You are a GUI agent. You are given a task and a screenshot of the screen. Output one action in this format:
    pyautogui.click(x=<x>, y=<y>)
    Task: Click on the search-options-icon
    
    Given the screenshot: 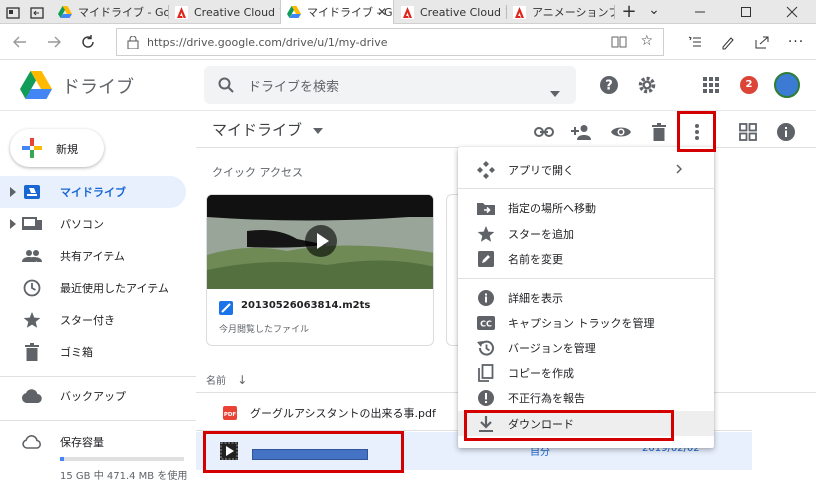 What is the action you would take?
    pyautogui.click(x=555, y=91)
    